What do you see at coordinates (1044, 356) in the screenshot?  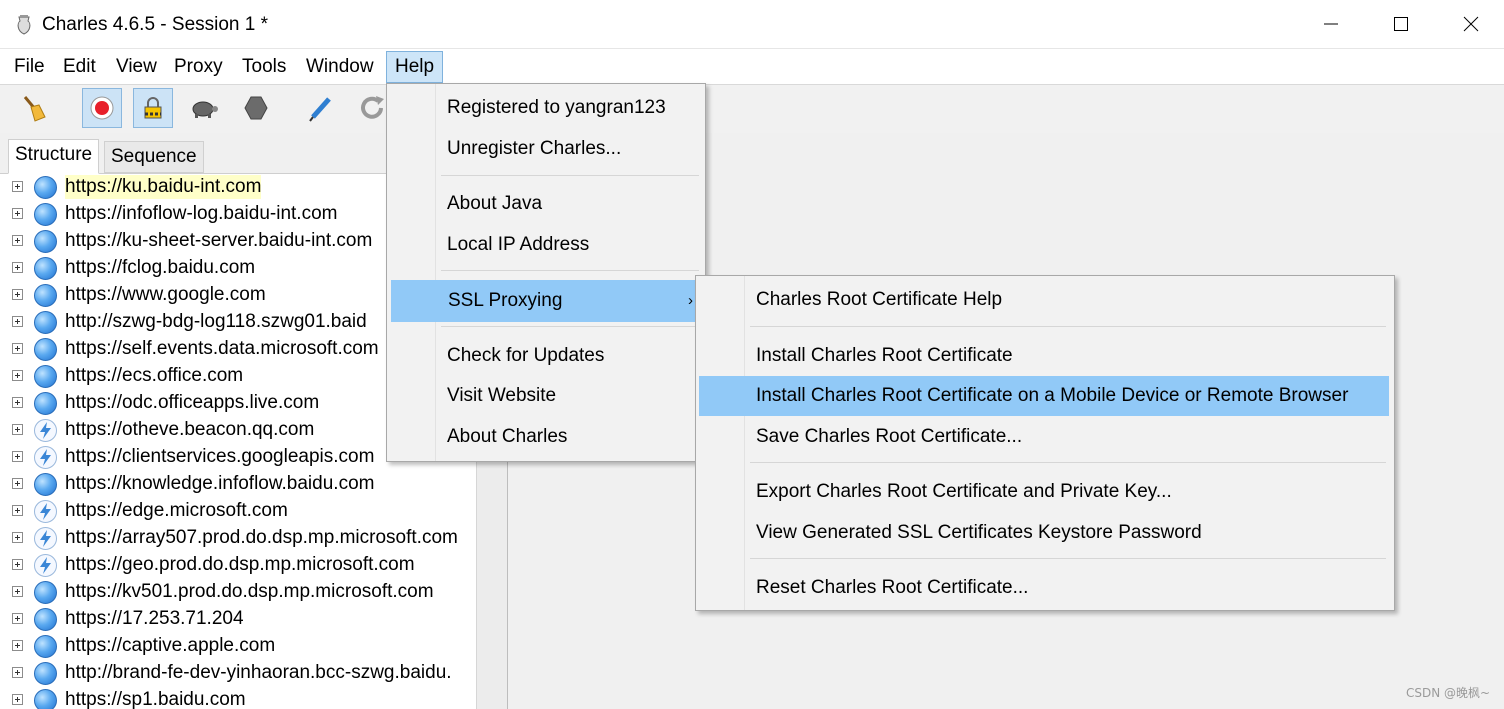 I see `menu-item-install-root-cert: Install Charles Root Certificate` at bounding box center [1044, 356].